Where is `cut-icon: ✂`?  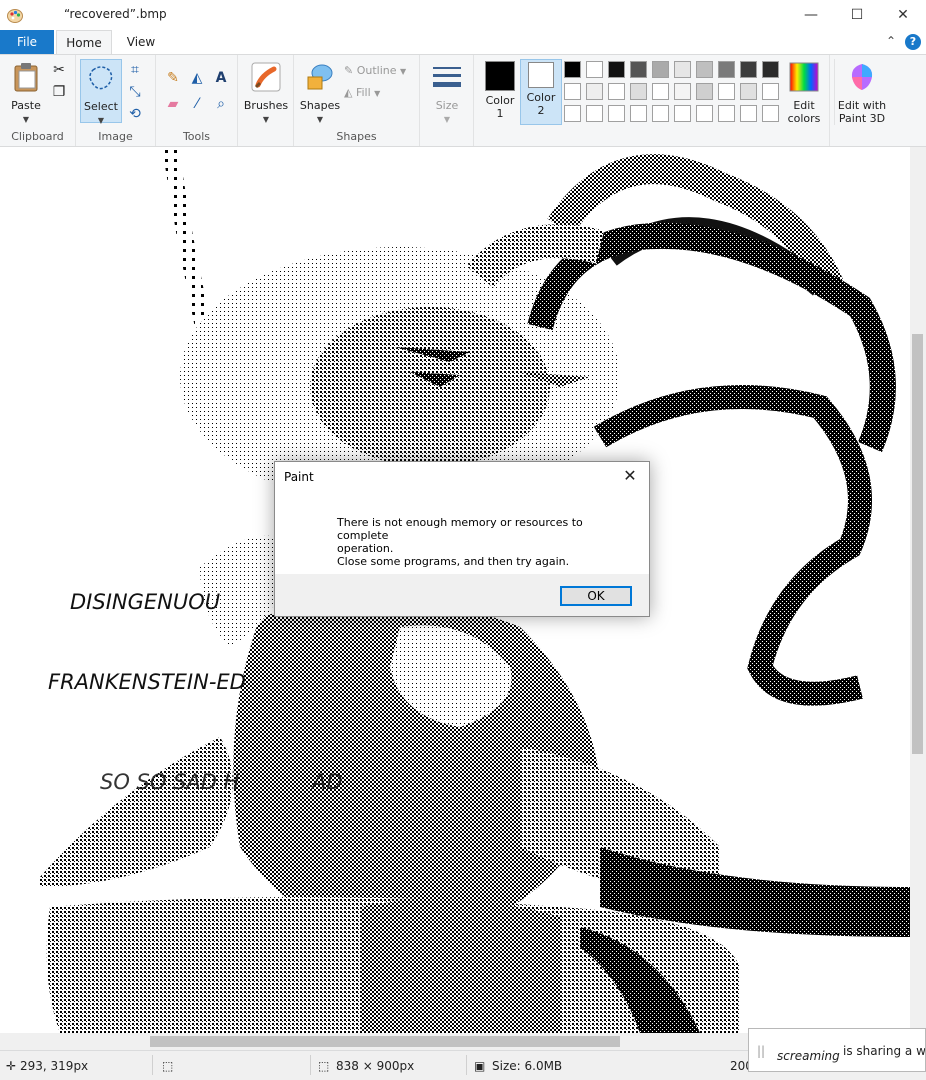
cut-icon: ✂ is located at coordinates (59, 70).